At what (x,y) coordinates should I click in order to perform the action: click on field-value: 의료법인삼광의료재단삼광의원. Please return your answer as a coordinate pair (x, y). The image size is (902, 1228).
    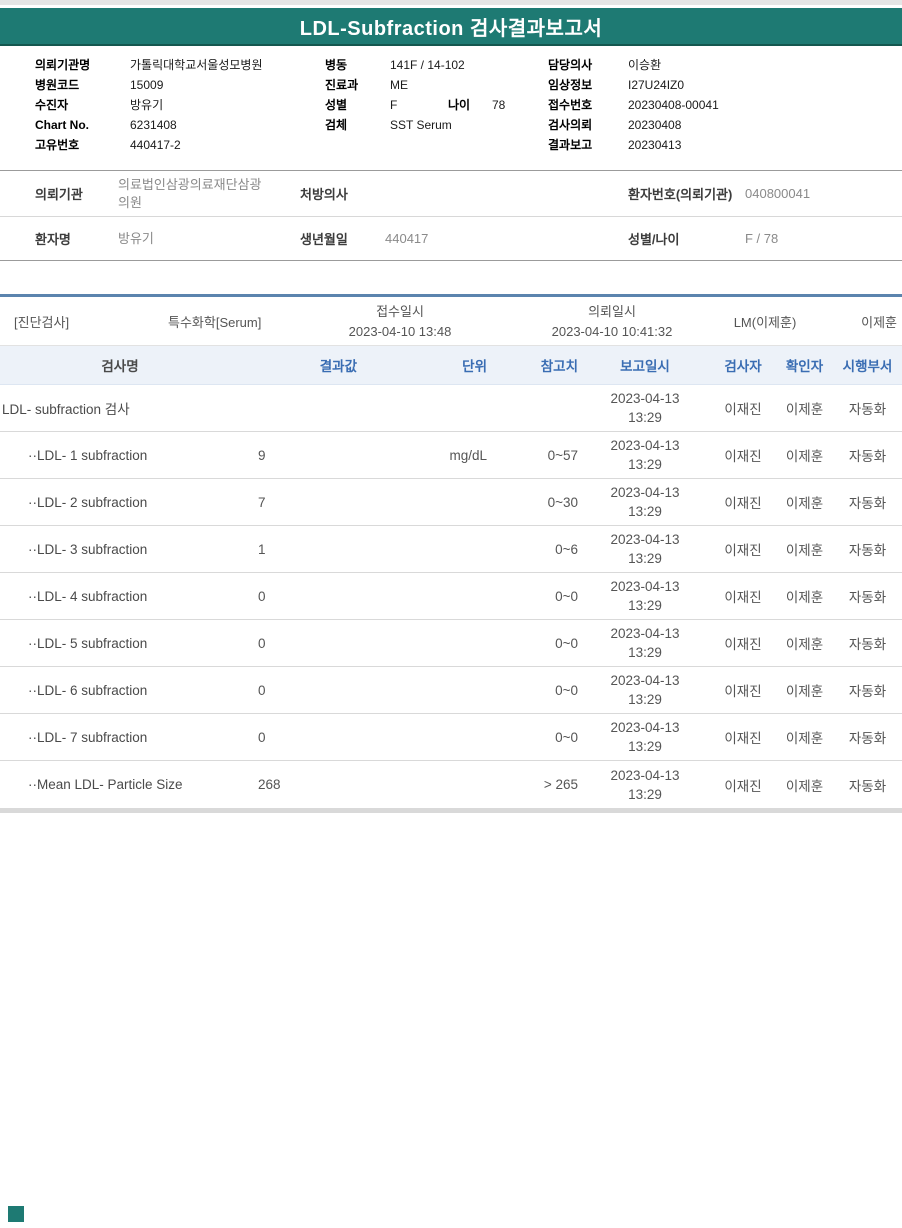
    Looking at the image, I should click on (190, 193).